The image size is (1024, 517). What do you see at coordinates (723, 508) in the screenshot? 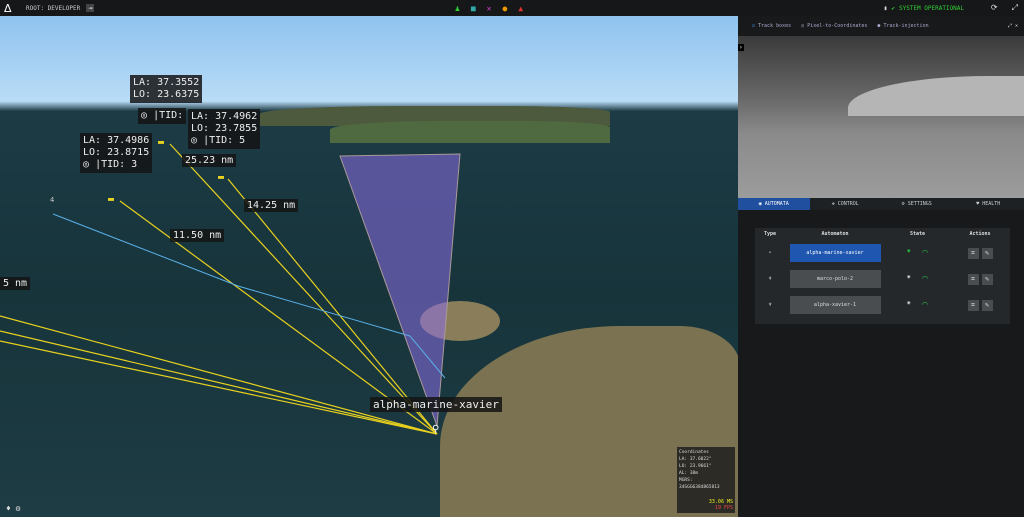
I see `fps-readout: 19 FPS` at bounding box center [723, 508].